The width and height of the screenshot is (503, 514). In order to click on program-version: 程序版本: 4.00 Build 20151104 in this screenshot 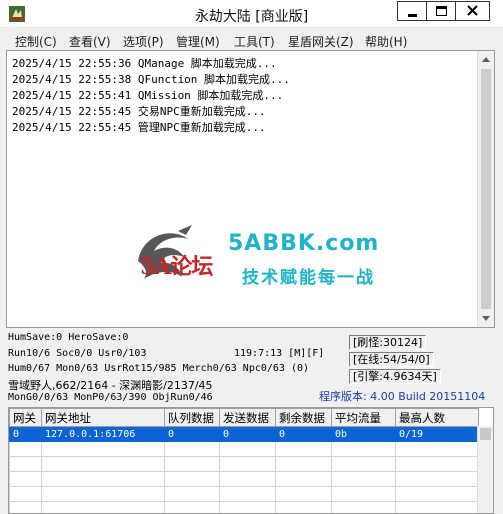, I will do `click(402, 396)`.